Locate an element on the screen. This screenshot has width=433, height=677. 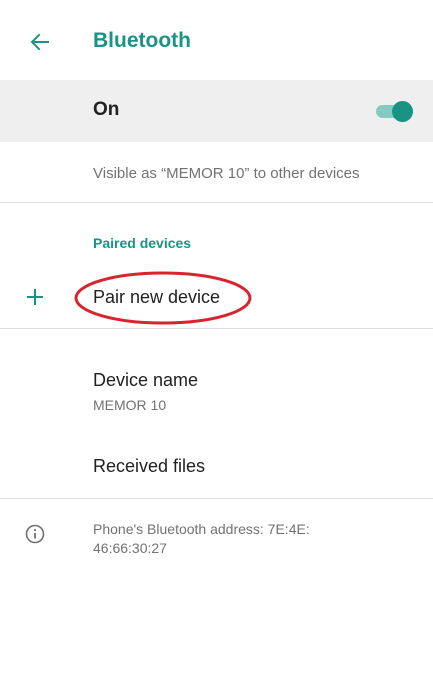
device-name-row: Device name MEMOR 10 is located at coordinates (216, 390).